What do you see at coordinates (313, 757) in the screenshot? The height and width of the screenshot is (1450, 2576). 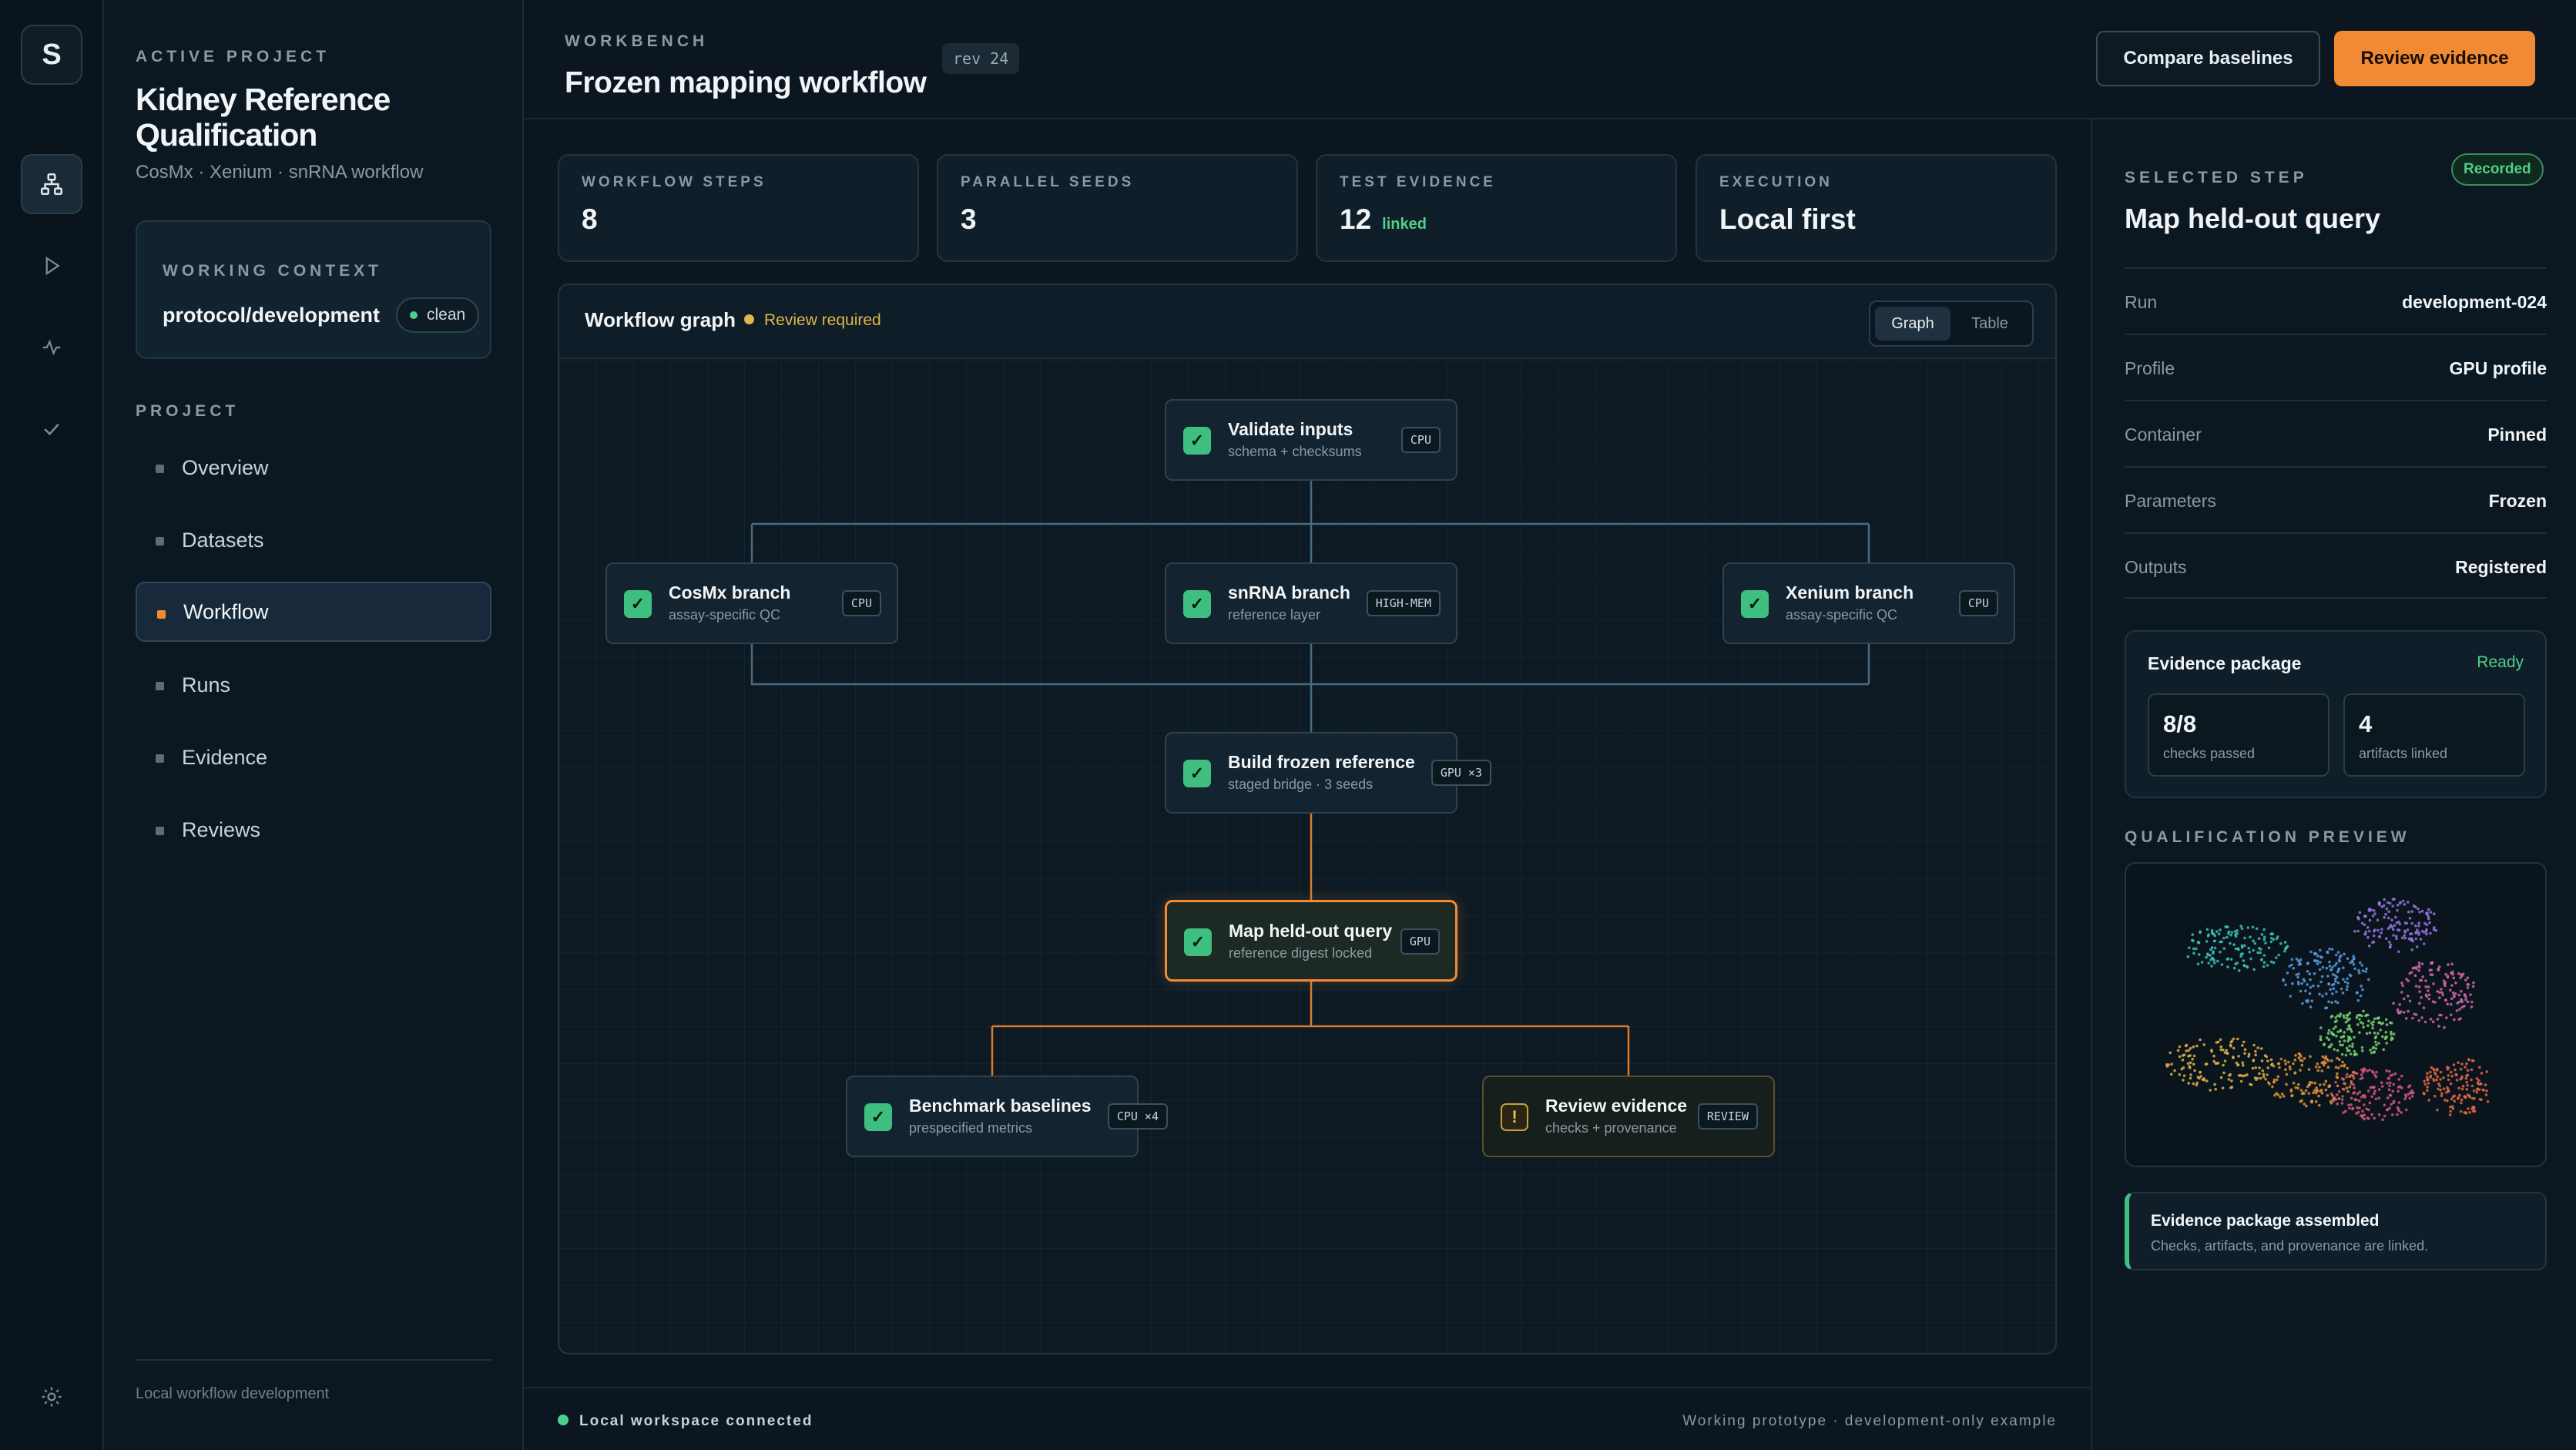 I see `sidebar-item-evidence: Evidence` at bounding box center [313, 757].